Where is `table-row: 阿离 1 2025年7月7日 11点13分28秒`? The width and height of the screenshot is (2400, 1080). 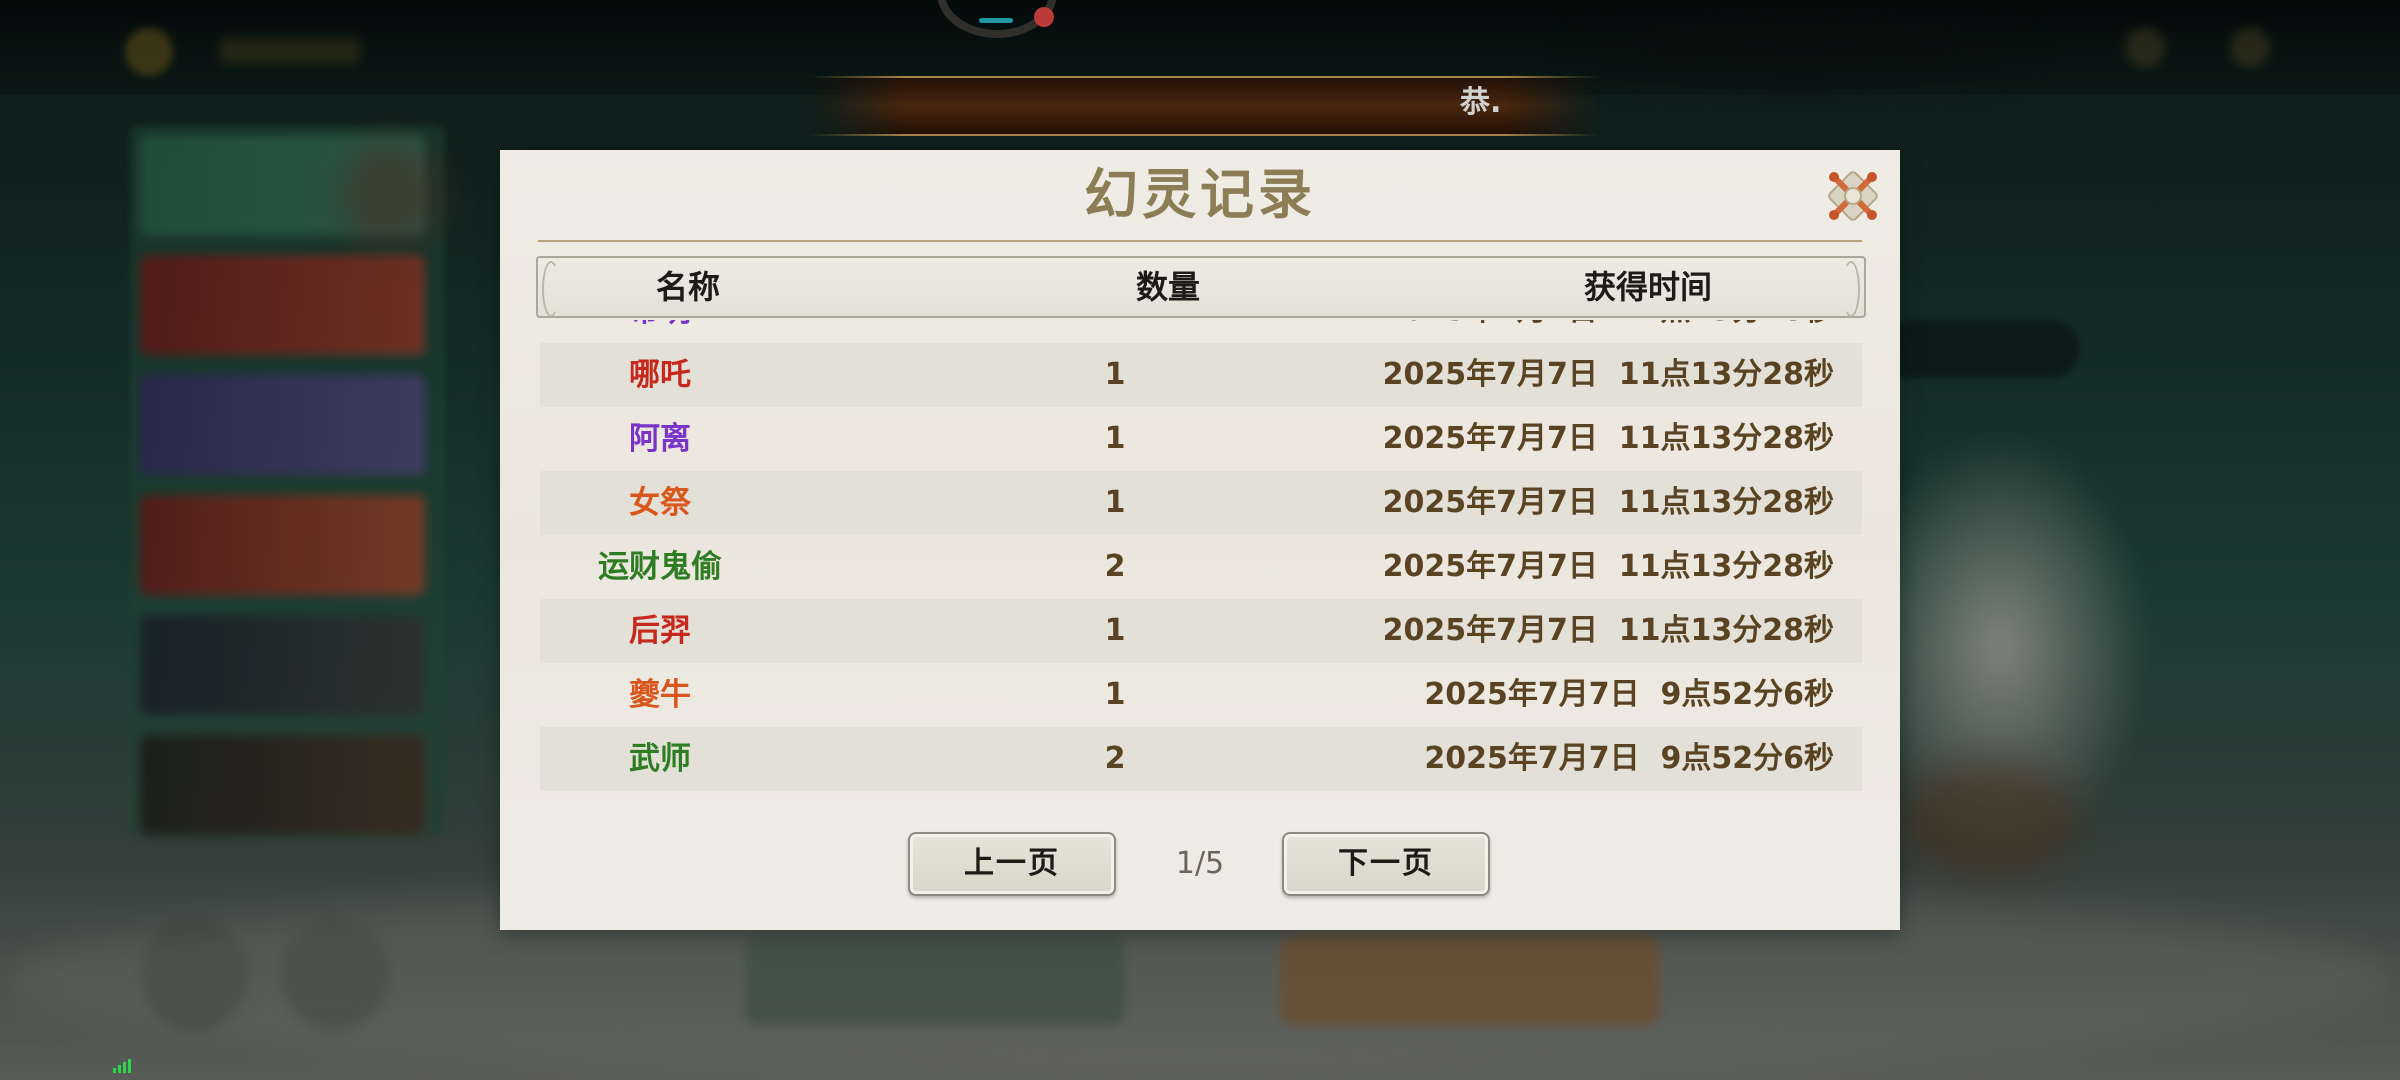
table-row: 阿离 1 2025年7月7日 11点13分28秒 is located at coordinates (1201, 439).